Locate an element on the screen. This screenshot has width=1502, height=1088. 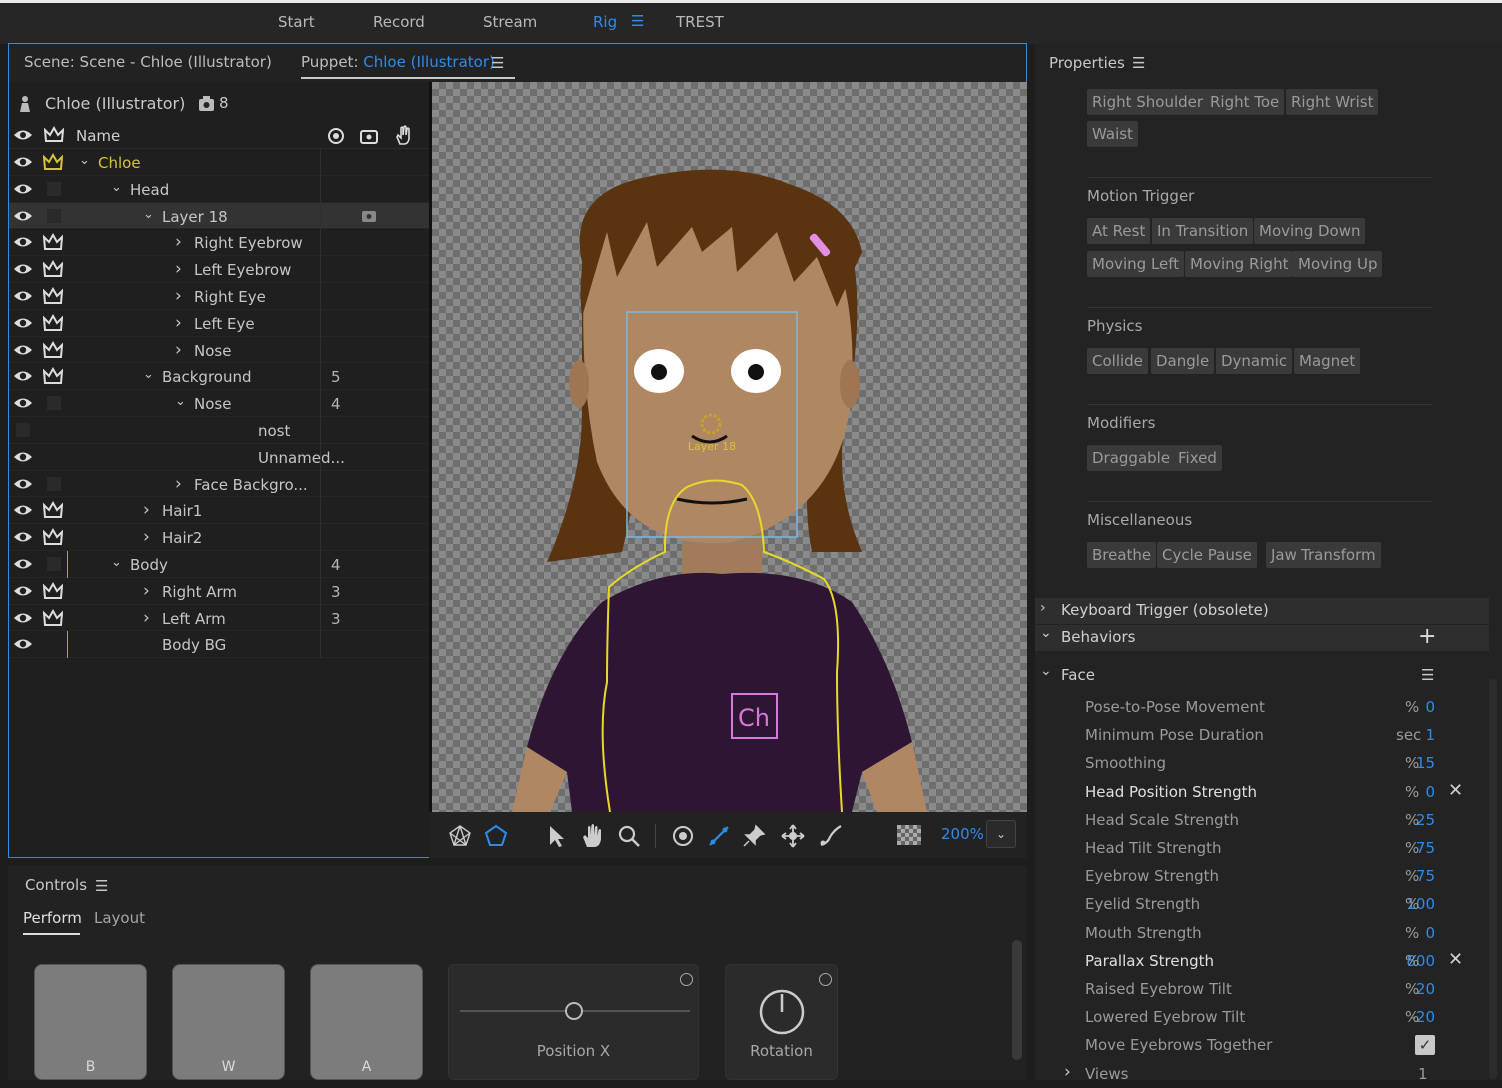
face-param-row: Raised Eyebrow Tilt 20% is located at coordinates (1285, 989).